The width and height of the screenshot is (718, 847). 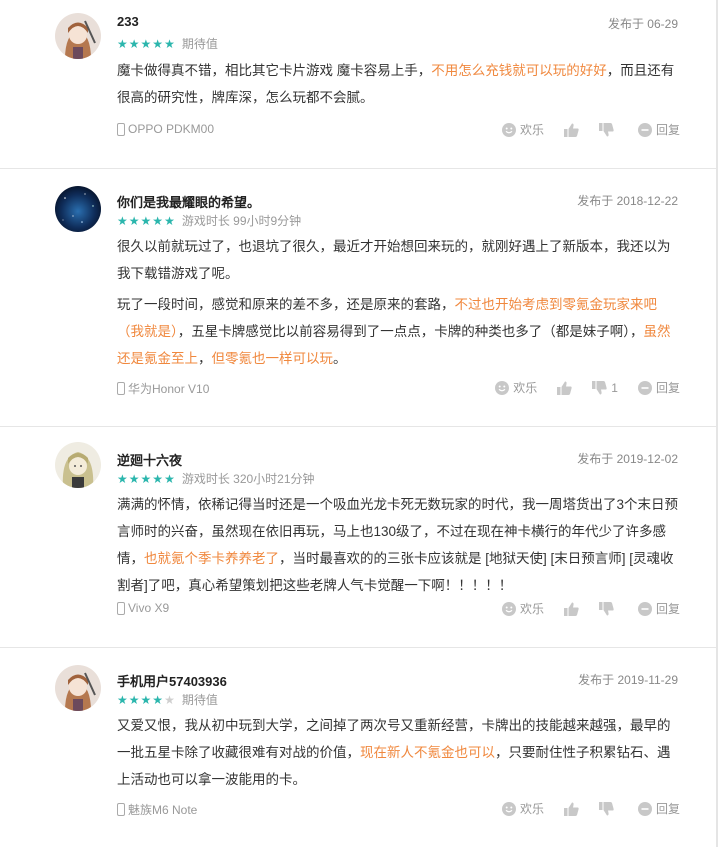 What do you see at coordinates (627, 459) in the screenshot?
I see `post-date: 发布于 2019-12-02` at bounding box center [627, 459].